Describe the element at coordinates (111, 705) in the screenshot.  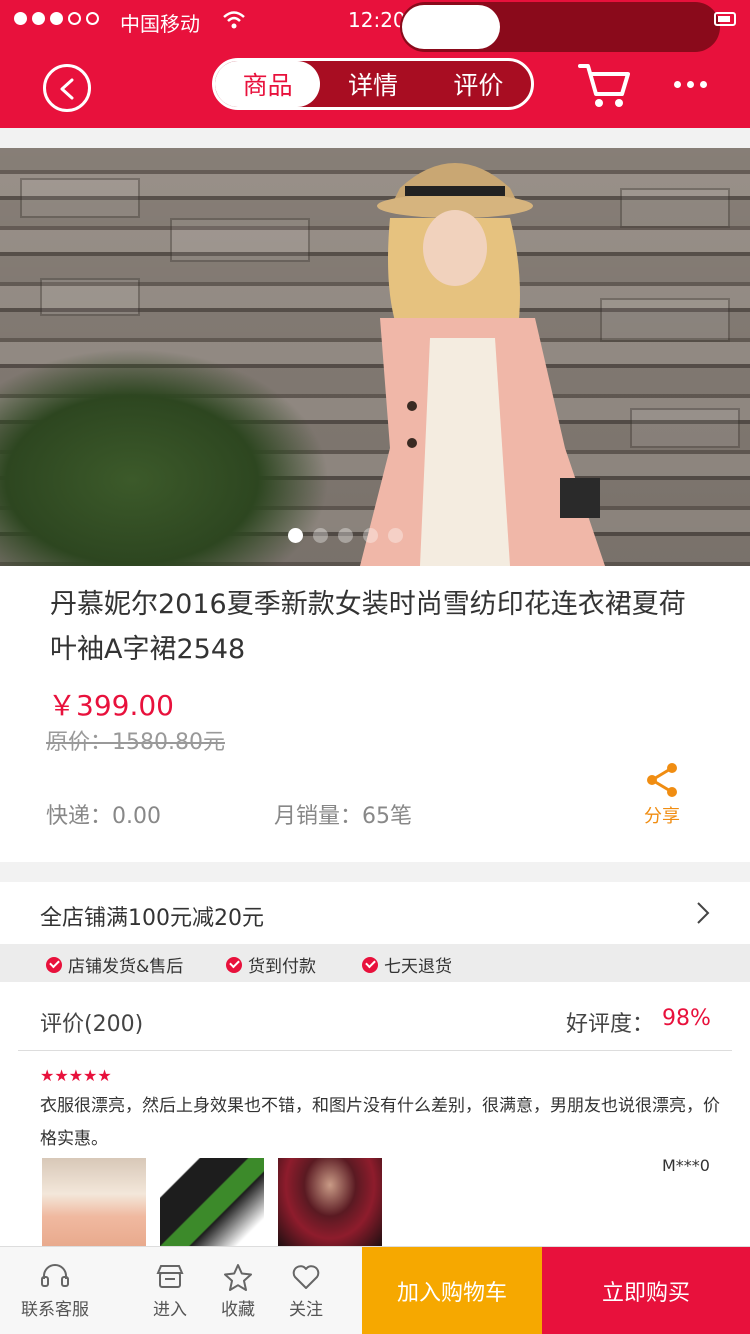
I see `product-price: ￥399.00` at that location.